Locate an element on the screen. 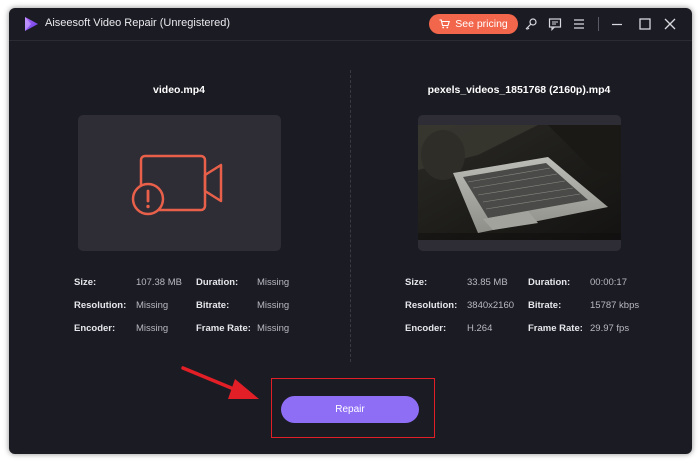 The height and width of the screenshot is (461, 700). laptop-photo is located at coordinates (519, 183).